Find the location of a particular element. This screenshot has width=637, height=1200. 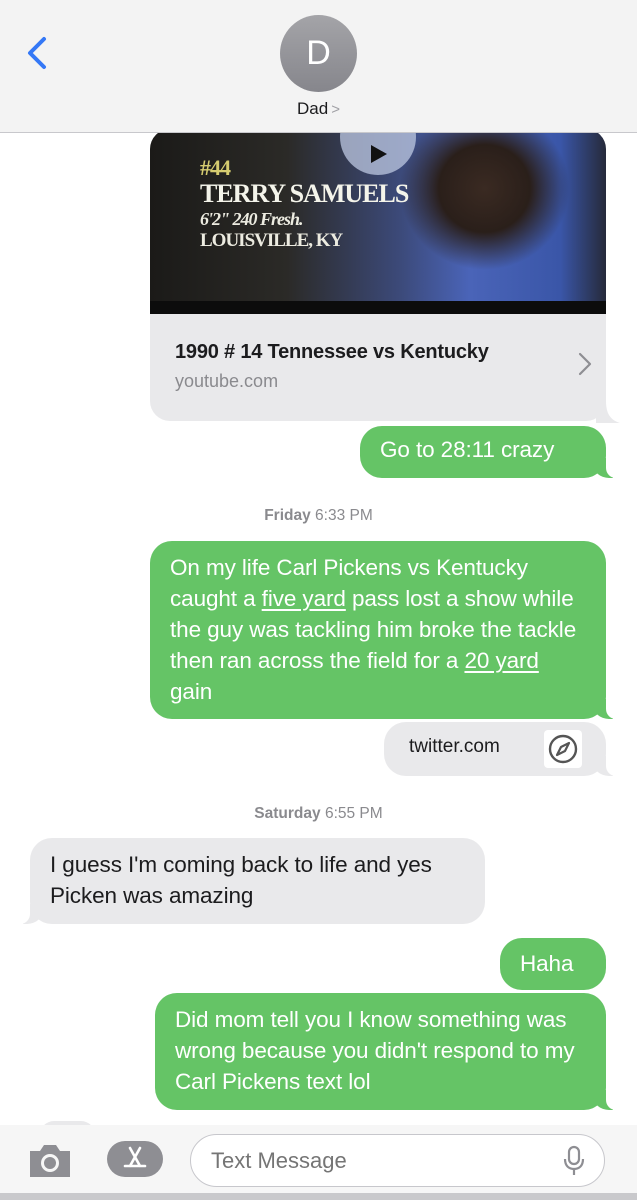

dictation-button is located at coordinates (574, 1161).